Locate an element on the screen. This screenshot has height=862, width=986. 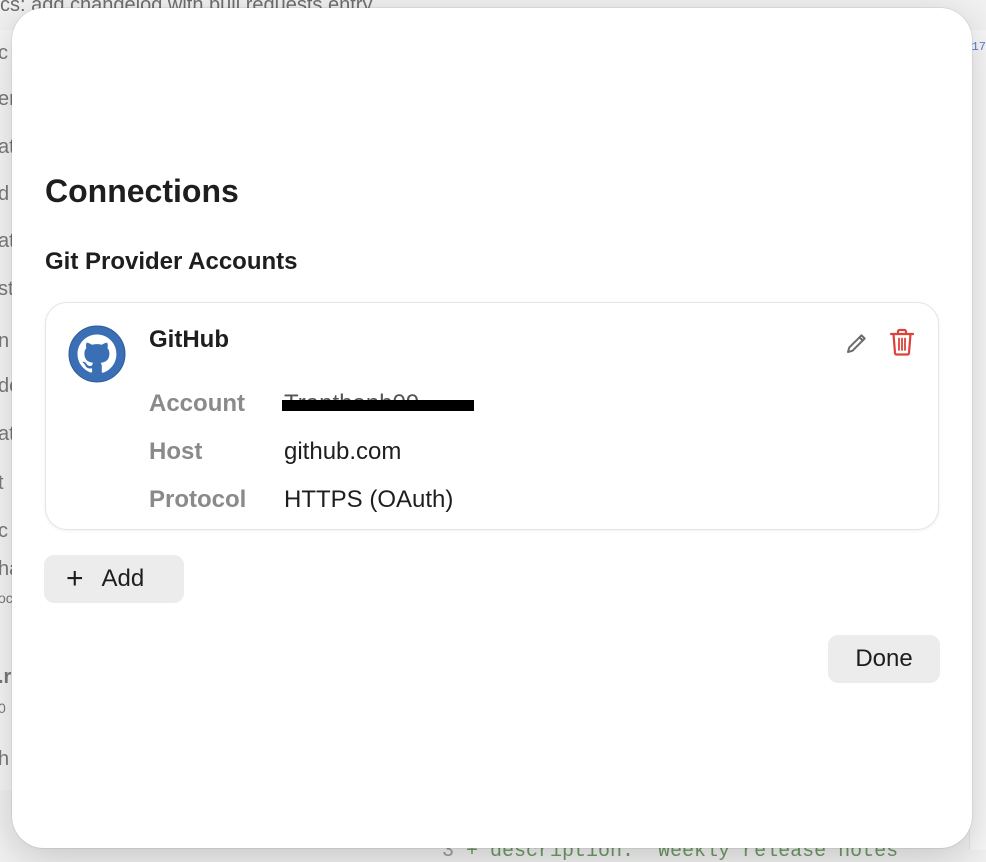
redaction-bar is located at coordinates (378, 405).